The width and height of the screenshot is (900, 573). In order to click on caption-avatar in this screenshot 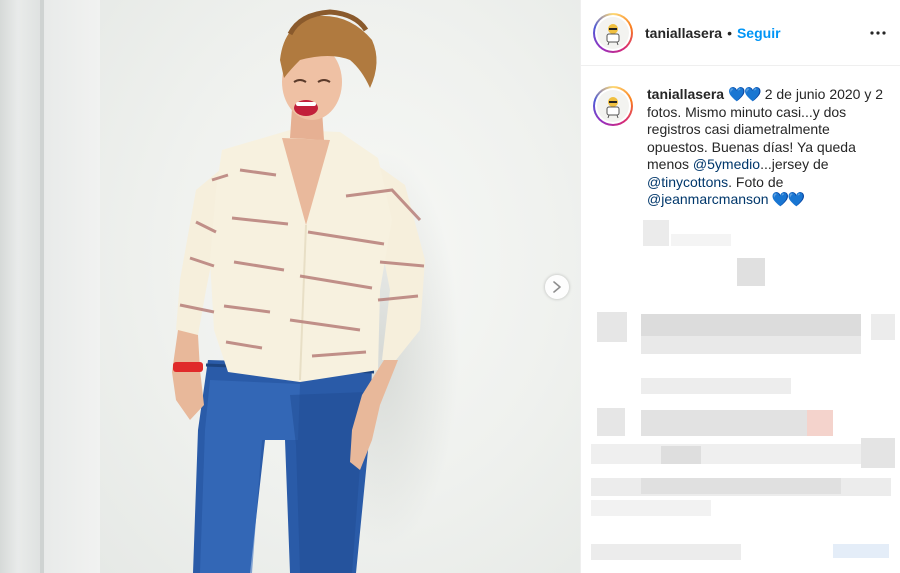, I will do `click(613, 106)`.